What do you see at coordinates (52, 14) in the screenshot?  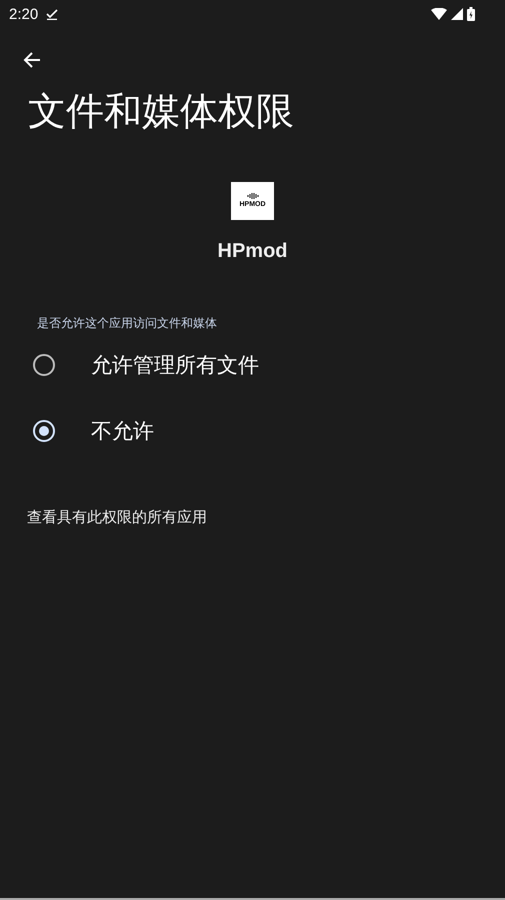 I see `download-done-icon` at bounding box center [52, 14].